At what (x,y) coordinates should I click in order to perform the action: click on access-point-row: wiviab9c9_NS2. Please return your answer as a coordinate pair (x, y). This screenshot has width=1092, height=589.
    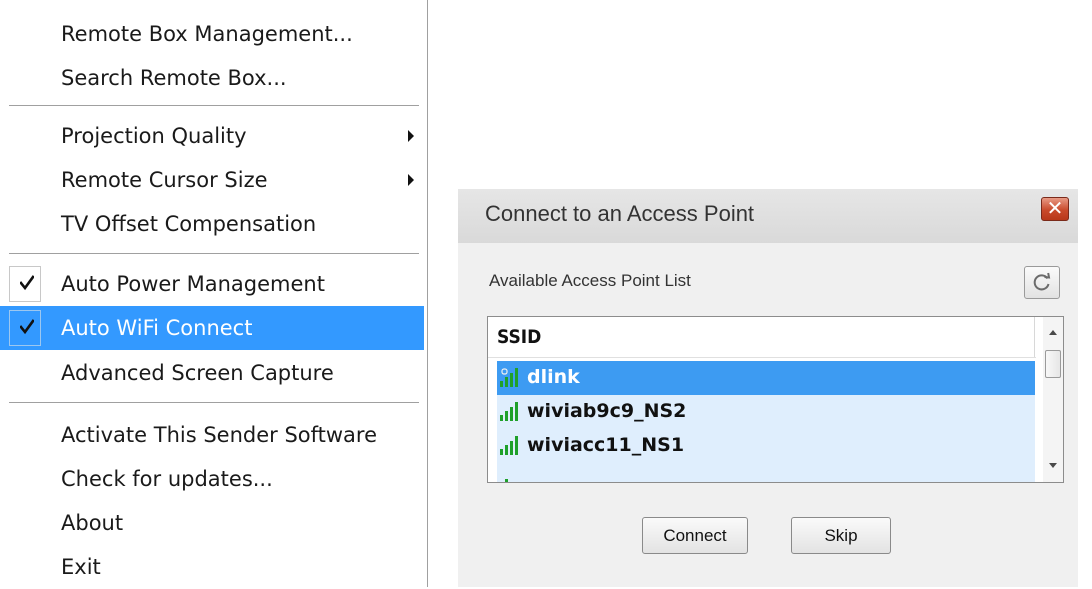
    Looking at the image, I should click on (766, 412).